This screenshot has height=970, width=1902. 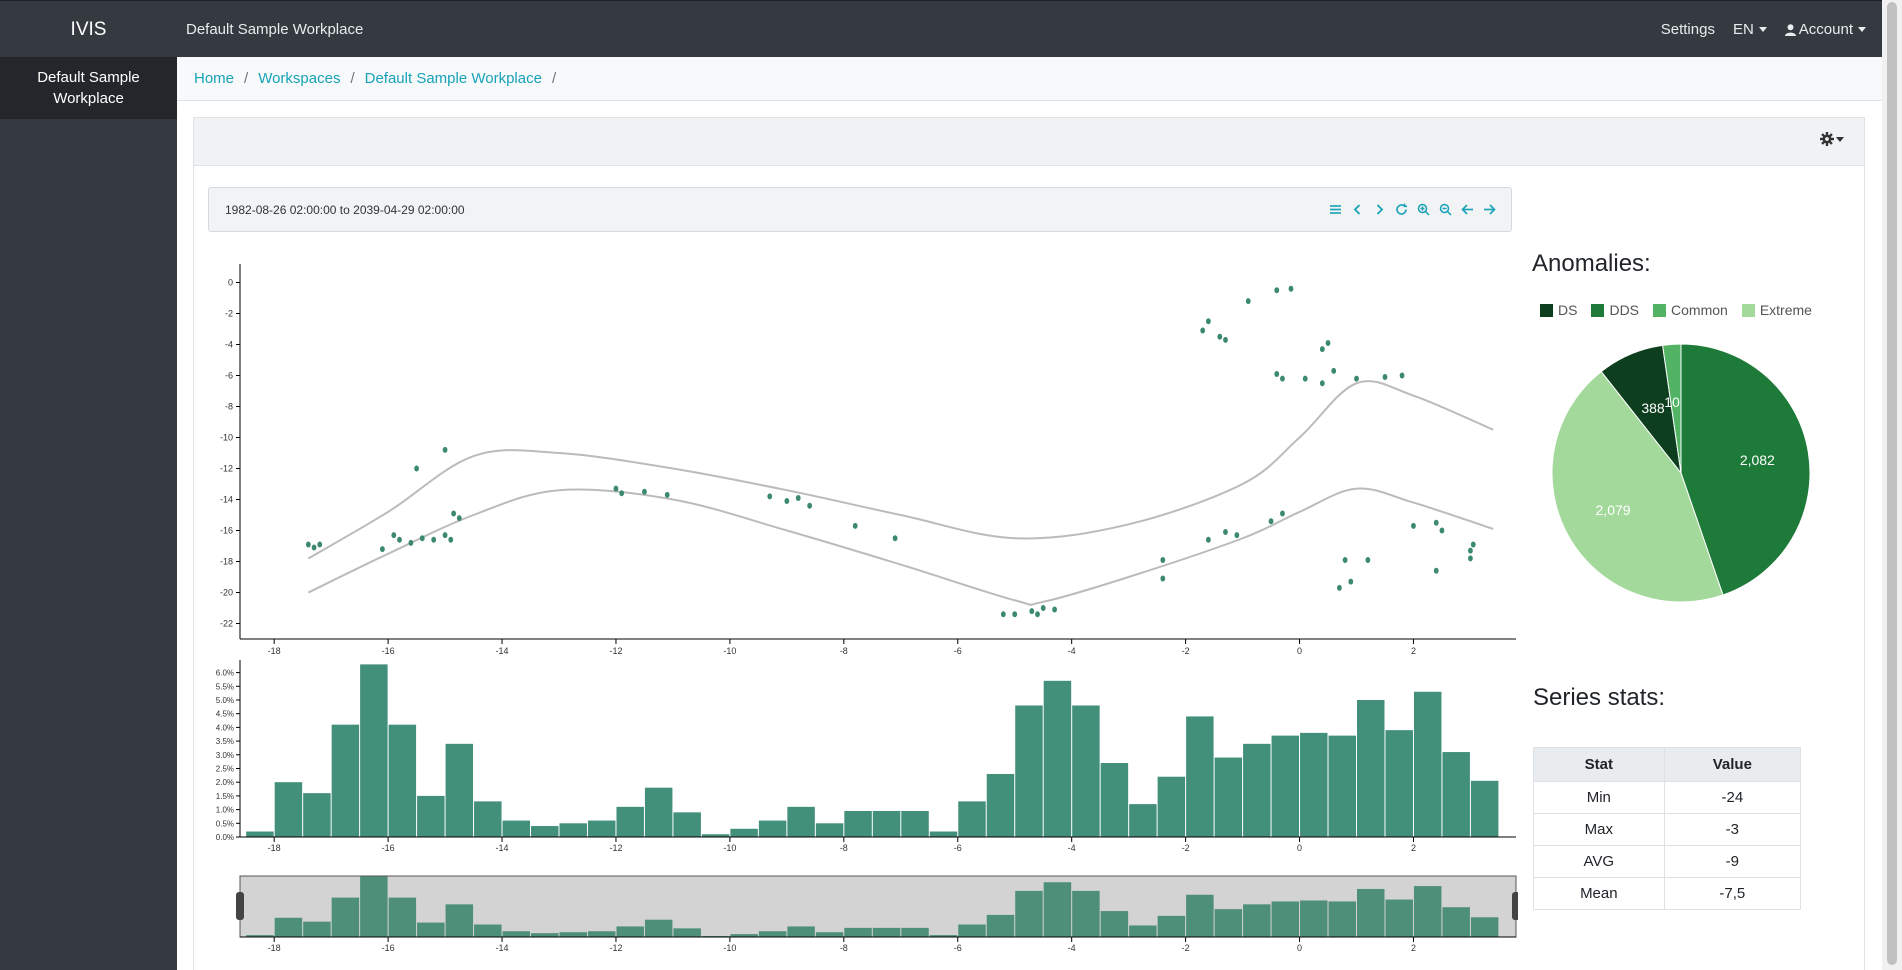 I want to click on legend-item-extreme: Extreme, so click(x=1776, y=310).